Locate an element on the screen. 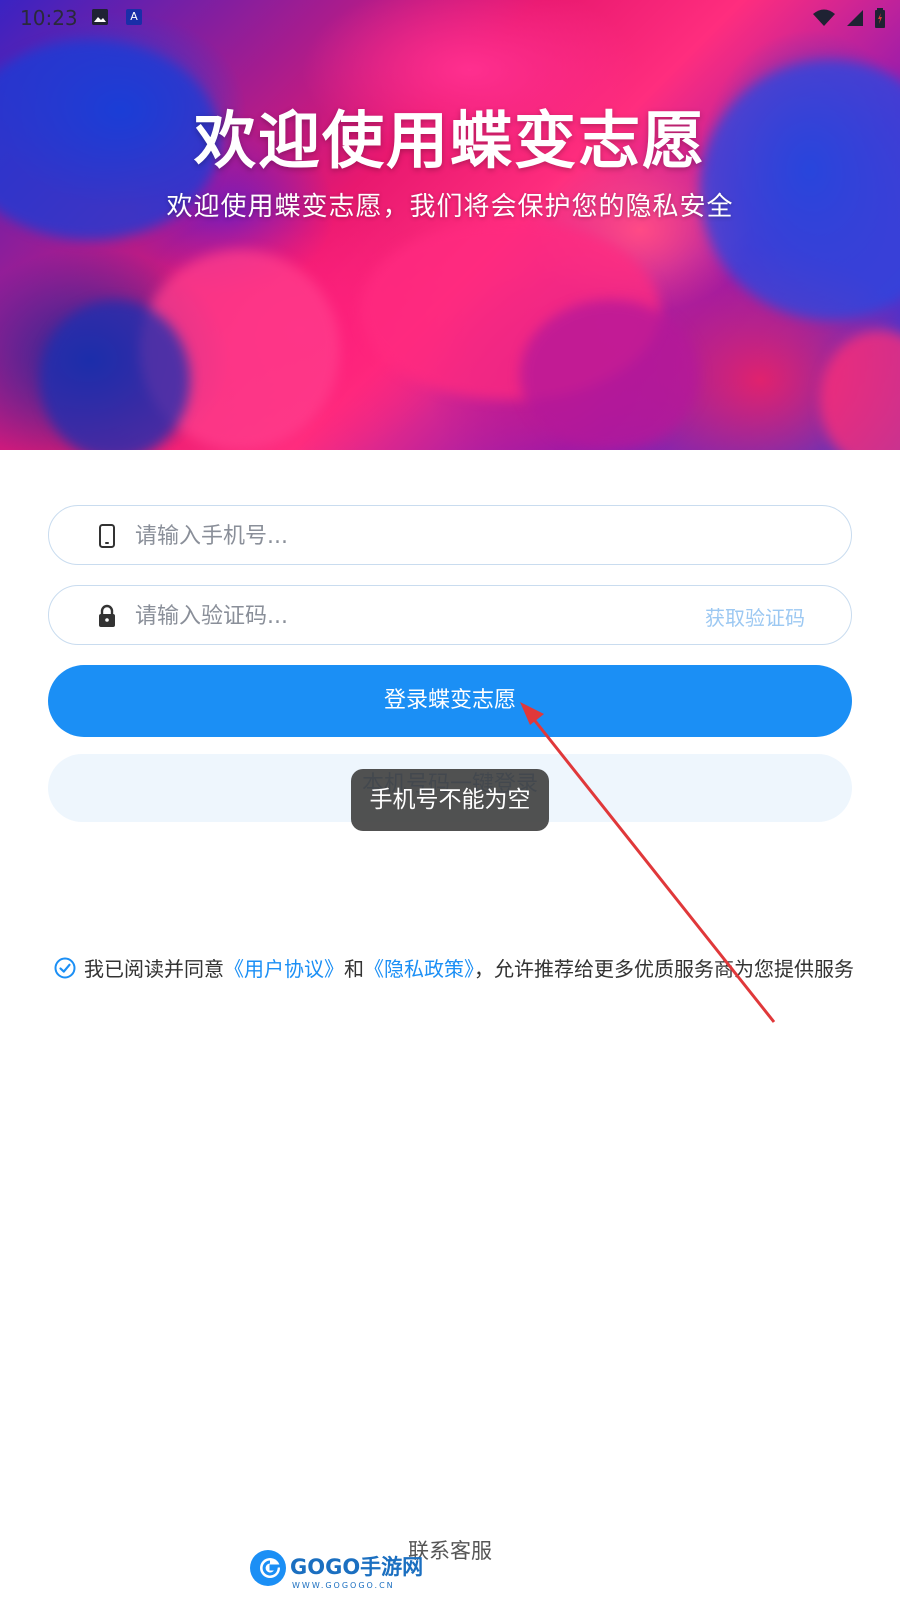 This screenshot has width=900, height=1600. hero-subtitle: 欢迎使用蝶变志愿，我们将会保护您的隐私安全 is located at coordinates (450, 207).